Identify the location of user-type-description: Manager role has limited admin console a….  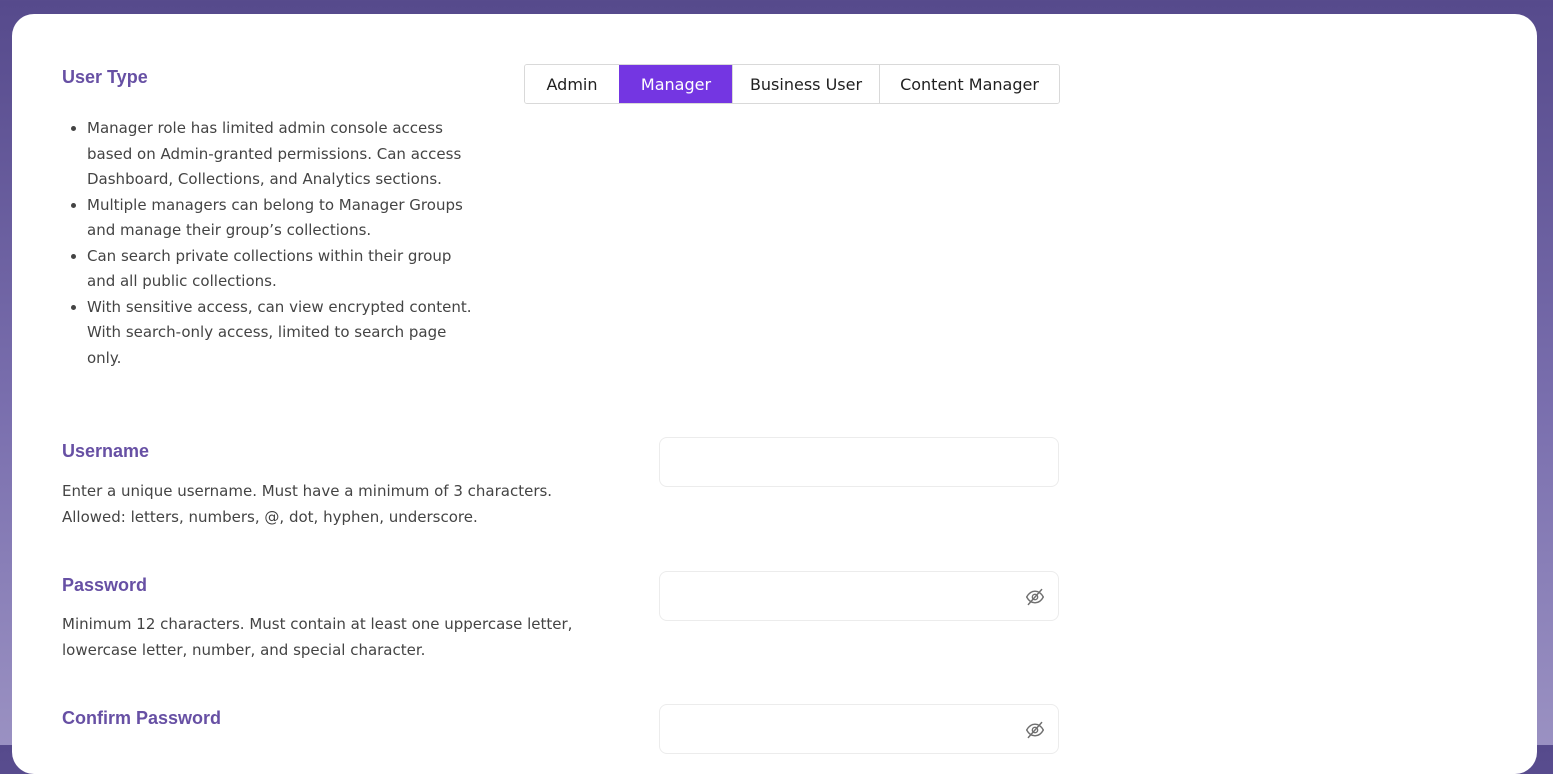
(272, 243).